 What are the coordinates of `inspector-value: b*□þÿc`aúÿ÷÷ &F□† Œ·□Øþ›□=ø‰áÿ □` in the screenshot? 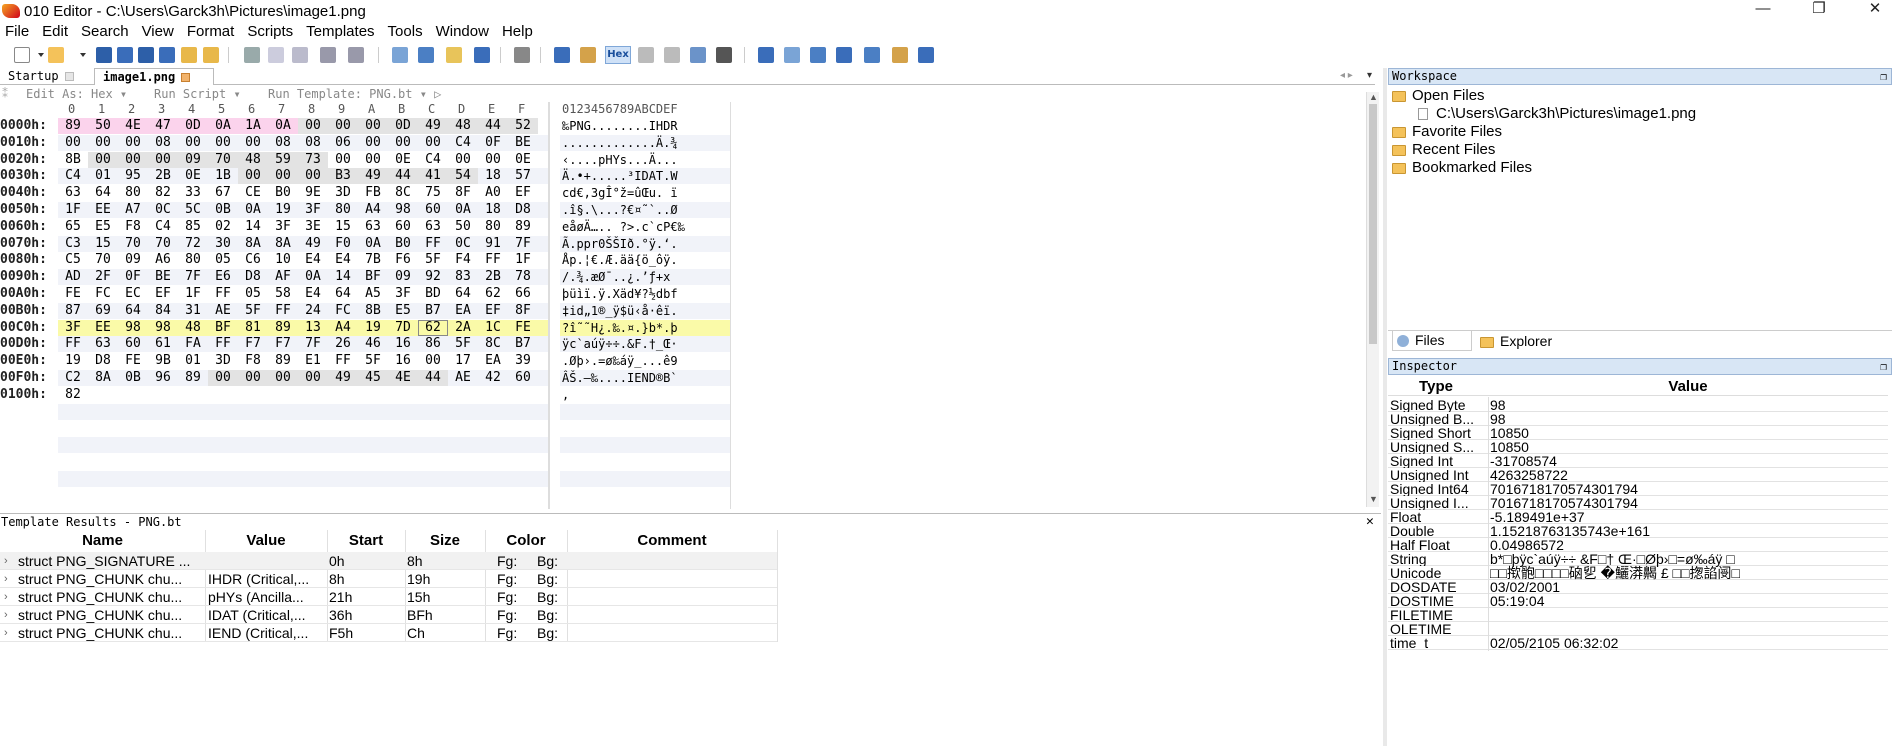 It's located at (1612, 559).